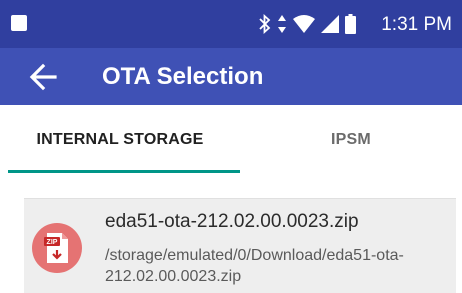 This screenshot has height=293, width=462. Describe the element at coordinates (330, 24) in the screenshot. I see `cell-signal-icon` at that location.